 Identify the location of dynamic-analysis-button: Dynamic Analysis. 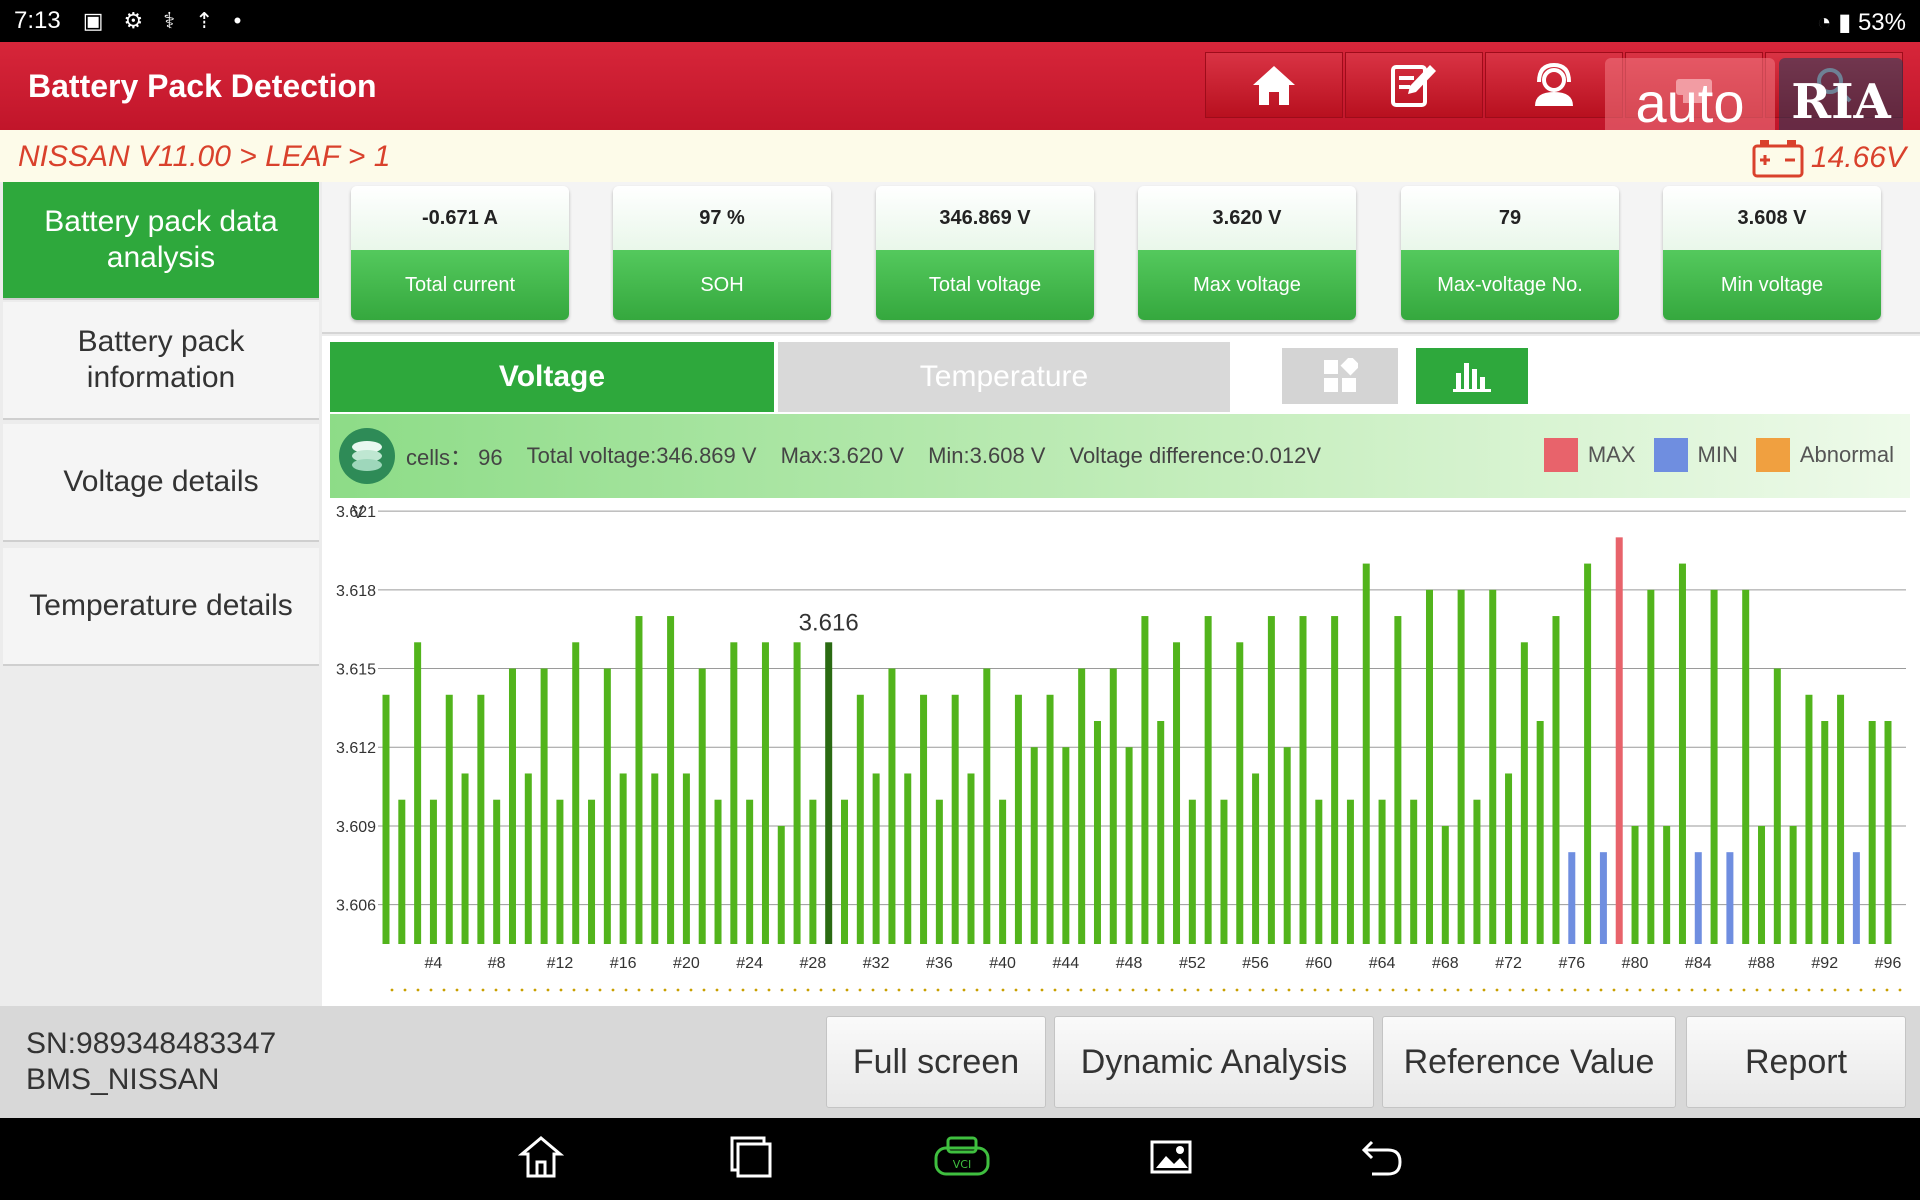
(1214, 1062).